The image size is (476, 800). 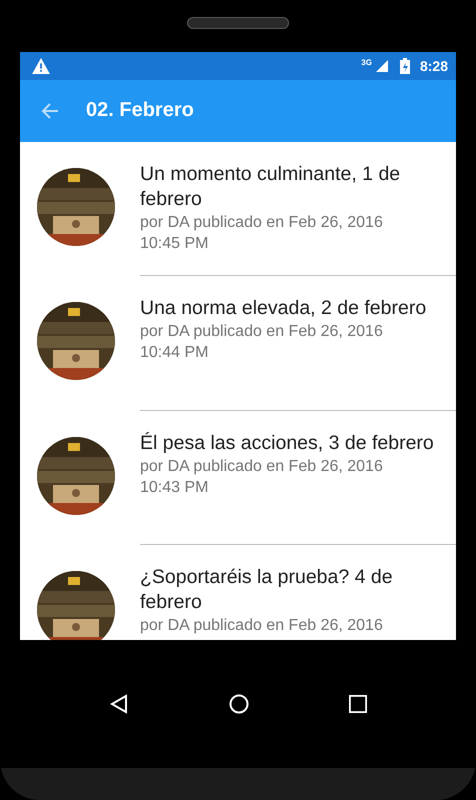 I want to click on item-title: Él pesa las acciones, 3 de febrero, so click(x=287, y=443).